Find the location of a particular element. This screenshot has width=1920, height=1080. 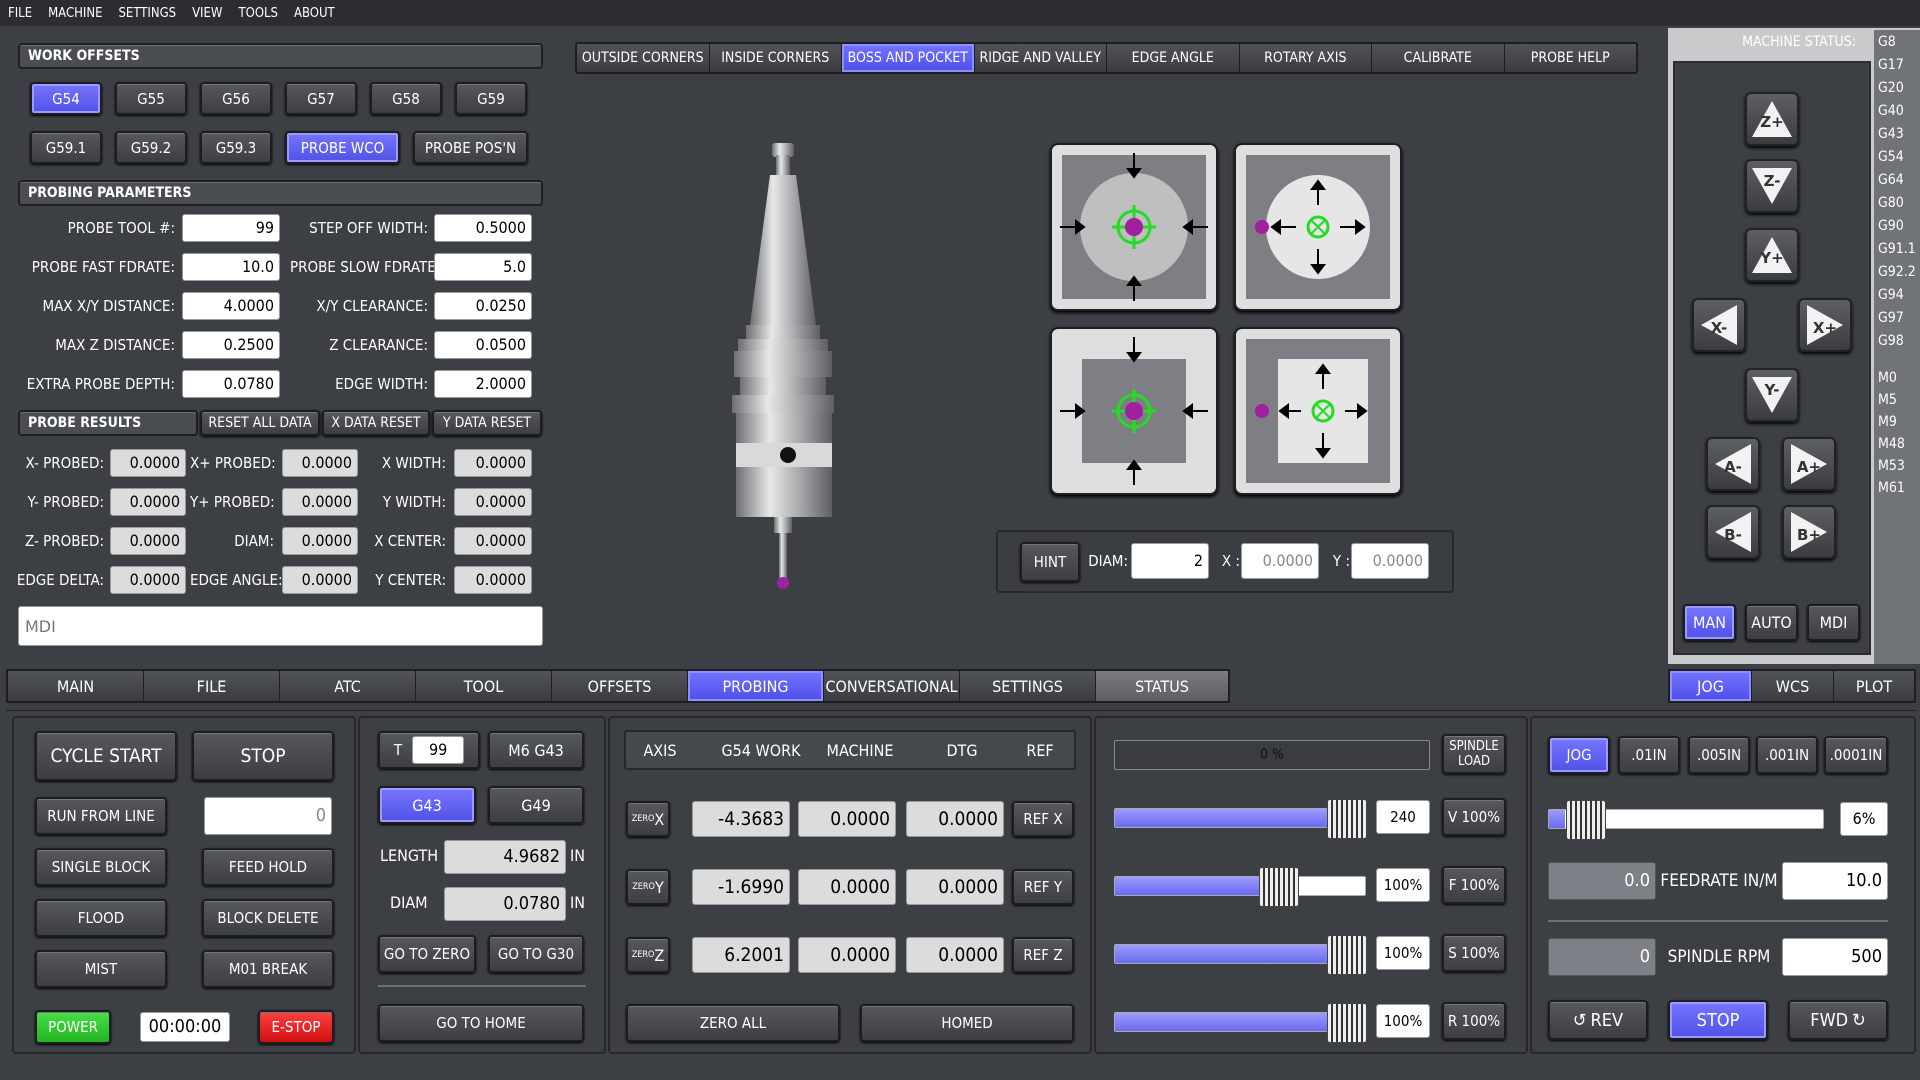

jog-b-minusplus-button: B+ is located at coordinates (1809, 532).